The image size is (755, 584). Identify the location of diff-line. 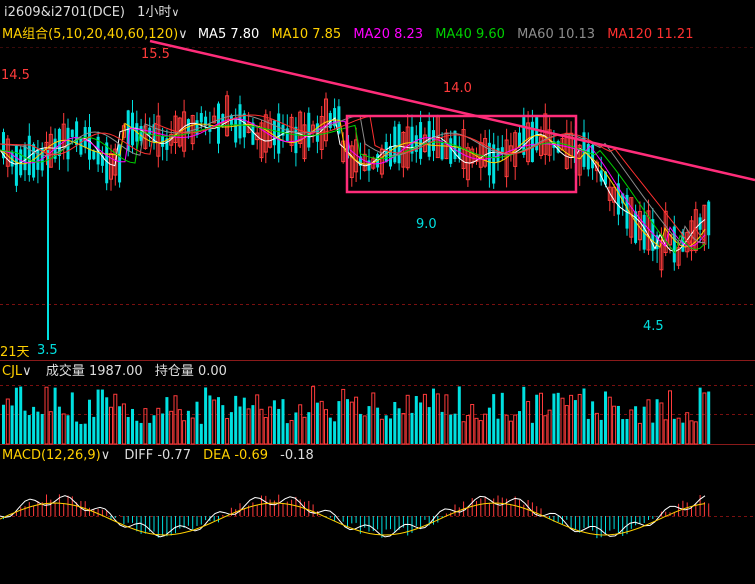
(353, 516).